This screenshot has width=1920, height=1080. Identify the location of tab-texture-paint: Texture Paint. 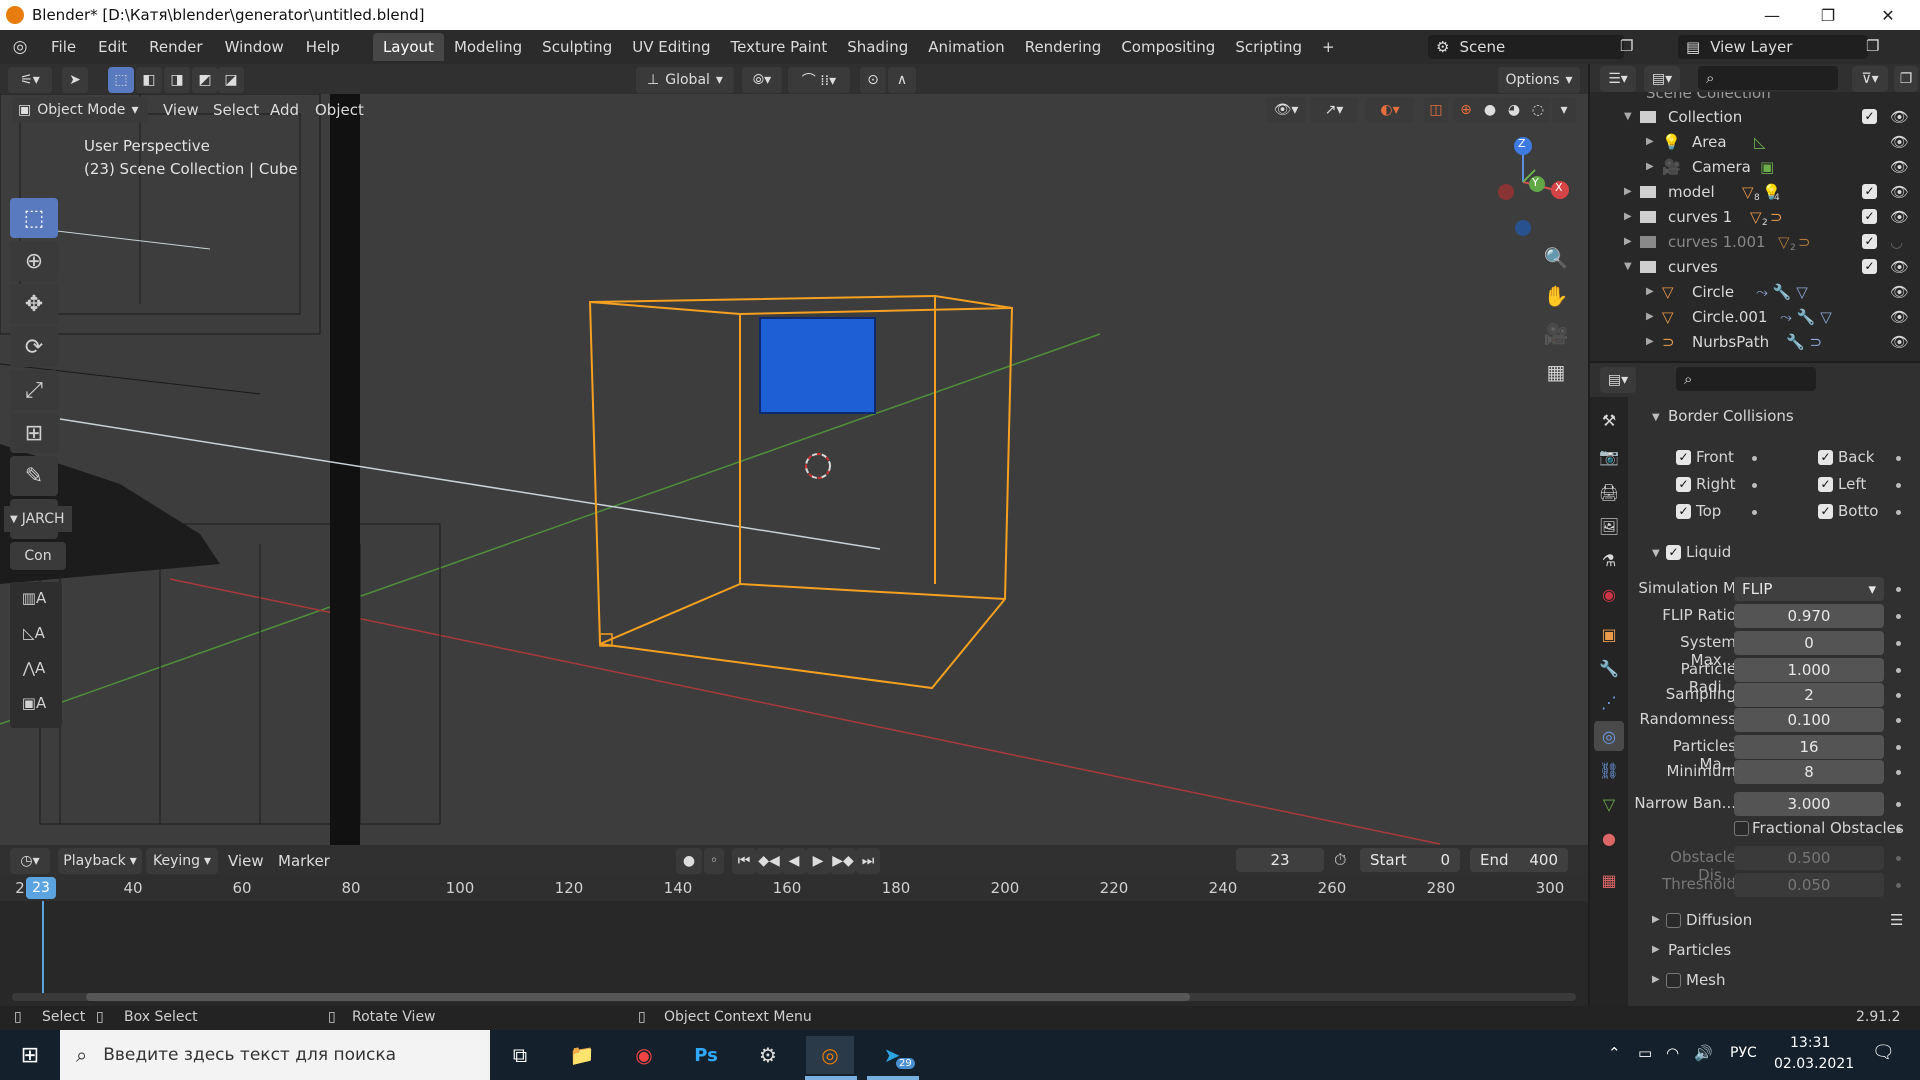
(778, 47).